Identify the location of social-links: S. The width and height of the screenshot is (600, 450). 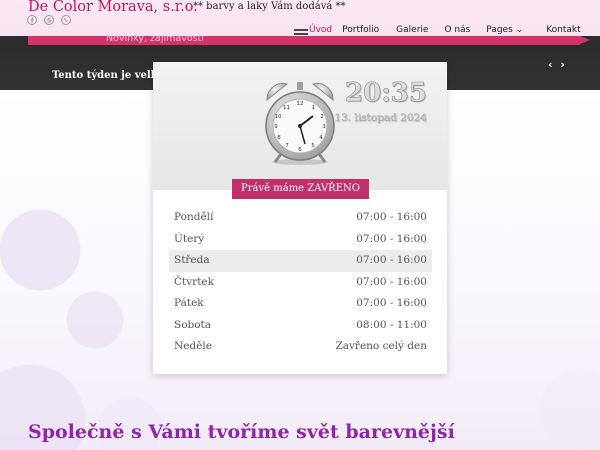
(49, 20).